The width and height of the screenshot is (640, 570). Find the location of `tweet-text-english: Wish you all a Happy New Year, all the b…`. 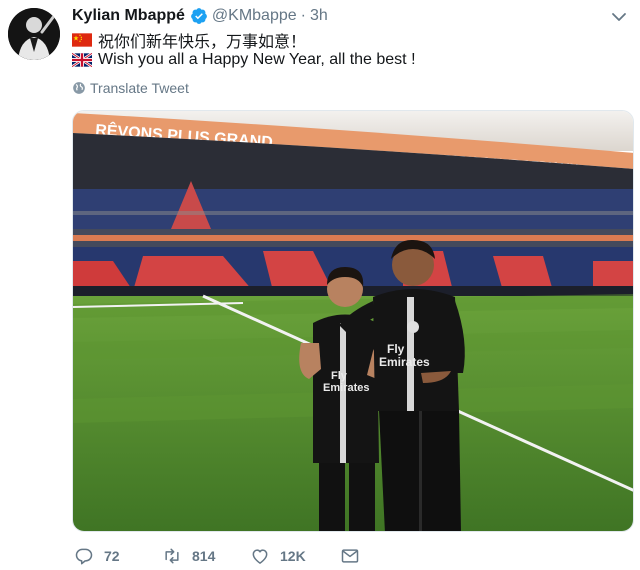

tweet-text-english: Wish you all a Happy New Year, all the b… is located at coordinates (244, 60).